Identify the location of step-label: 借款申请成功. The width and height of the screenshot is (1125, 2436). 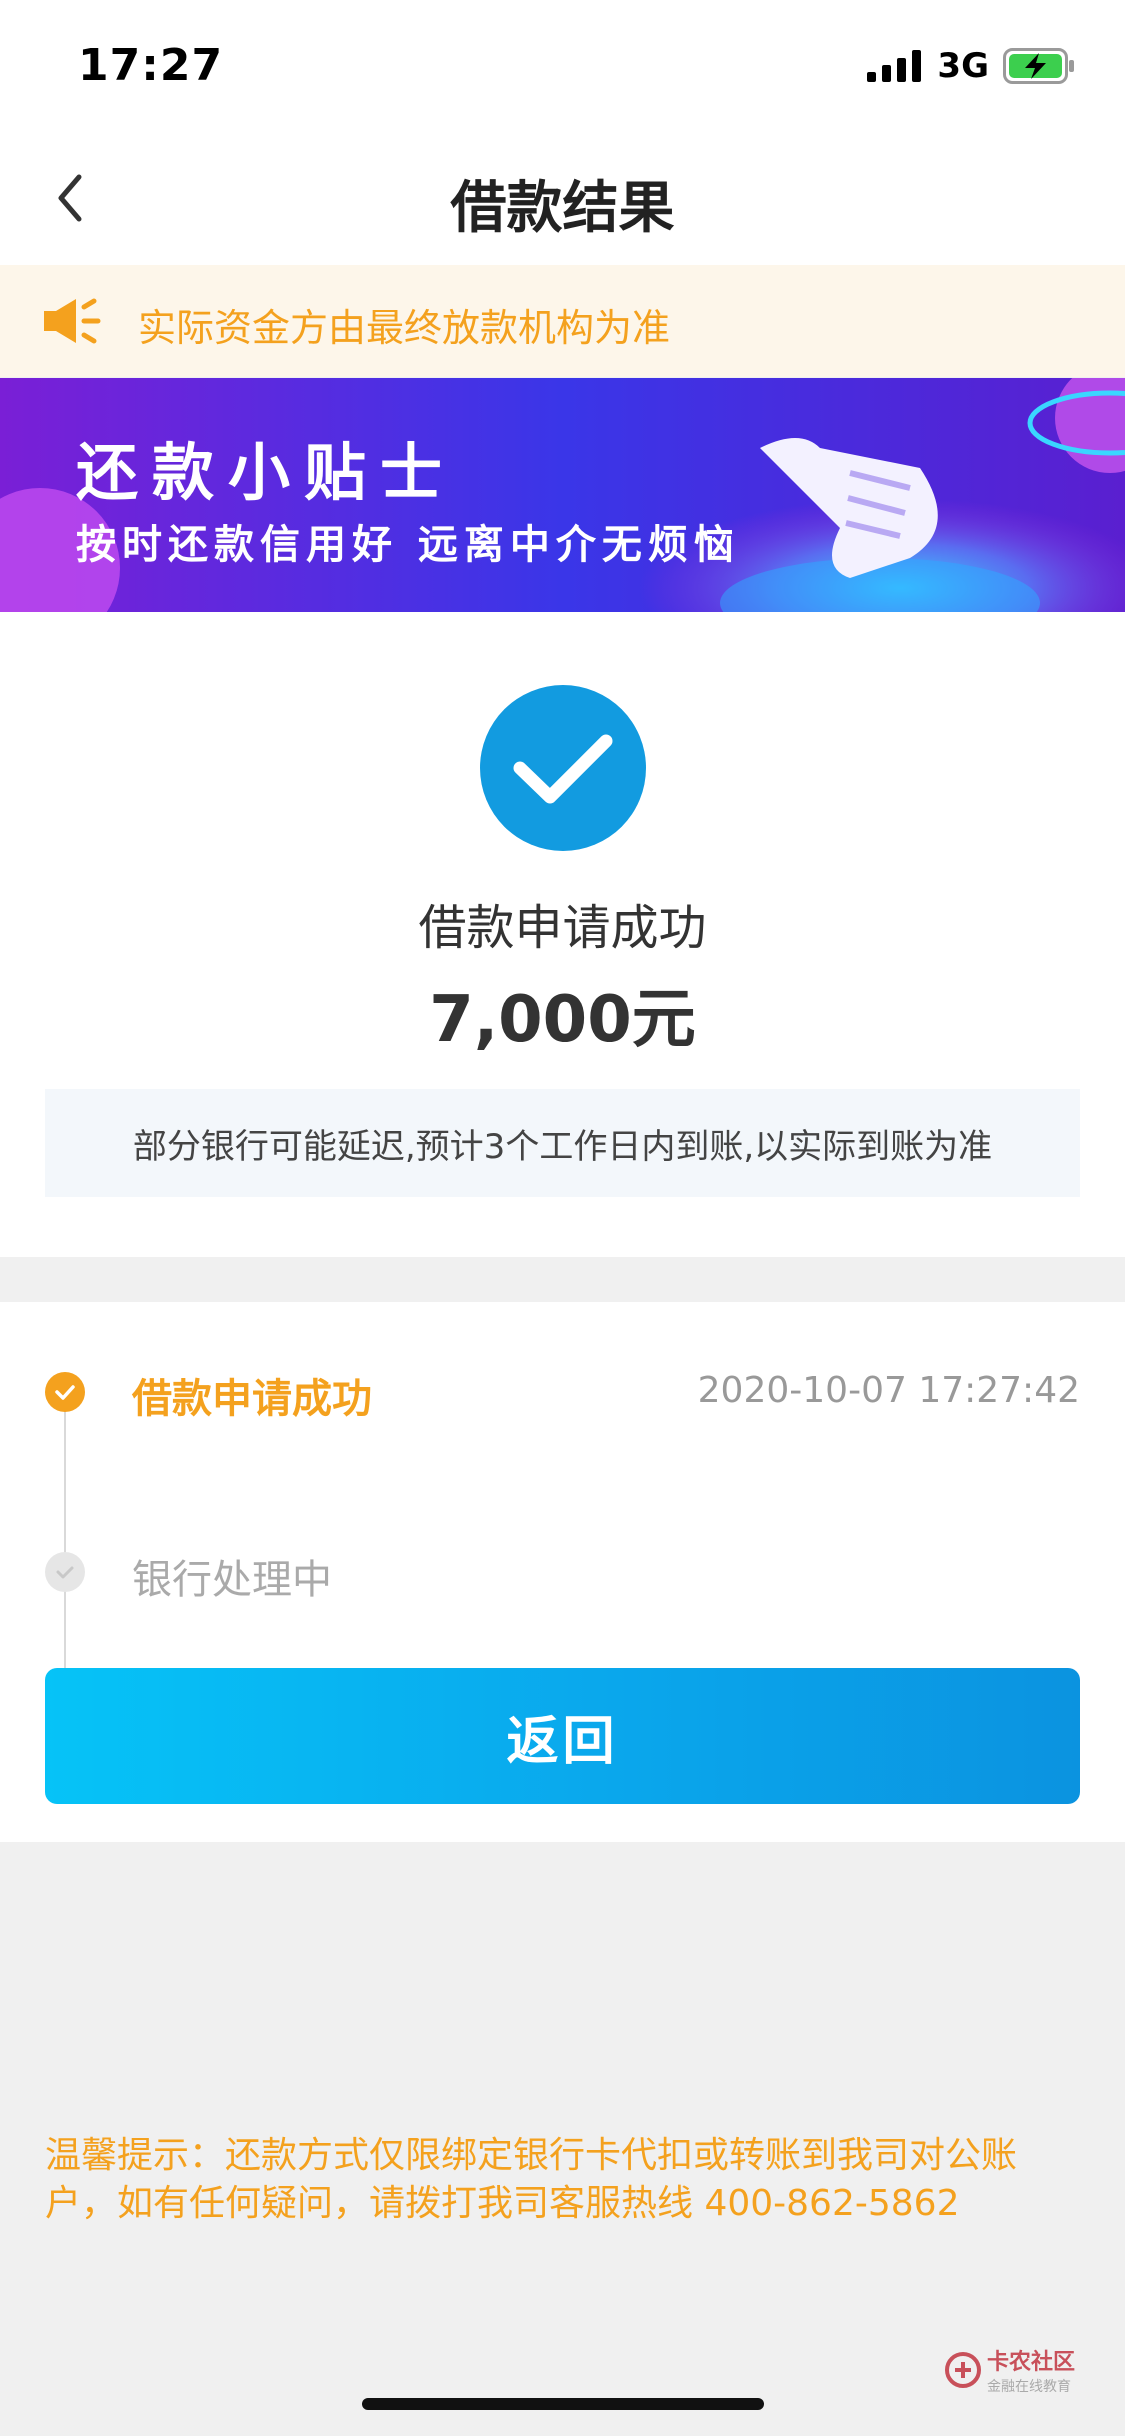
(252, 1399).